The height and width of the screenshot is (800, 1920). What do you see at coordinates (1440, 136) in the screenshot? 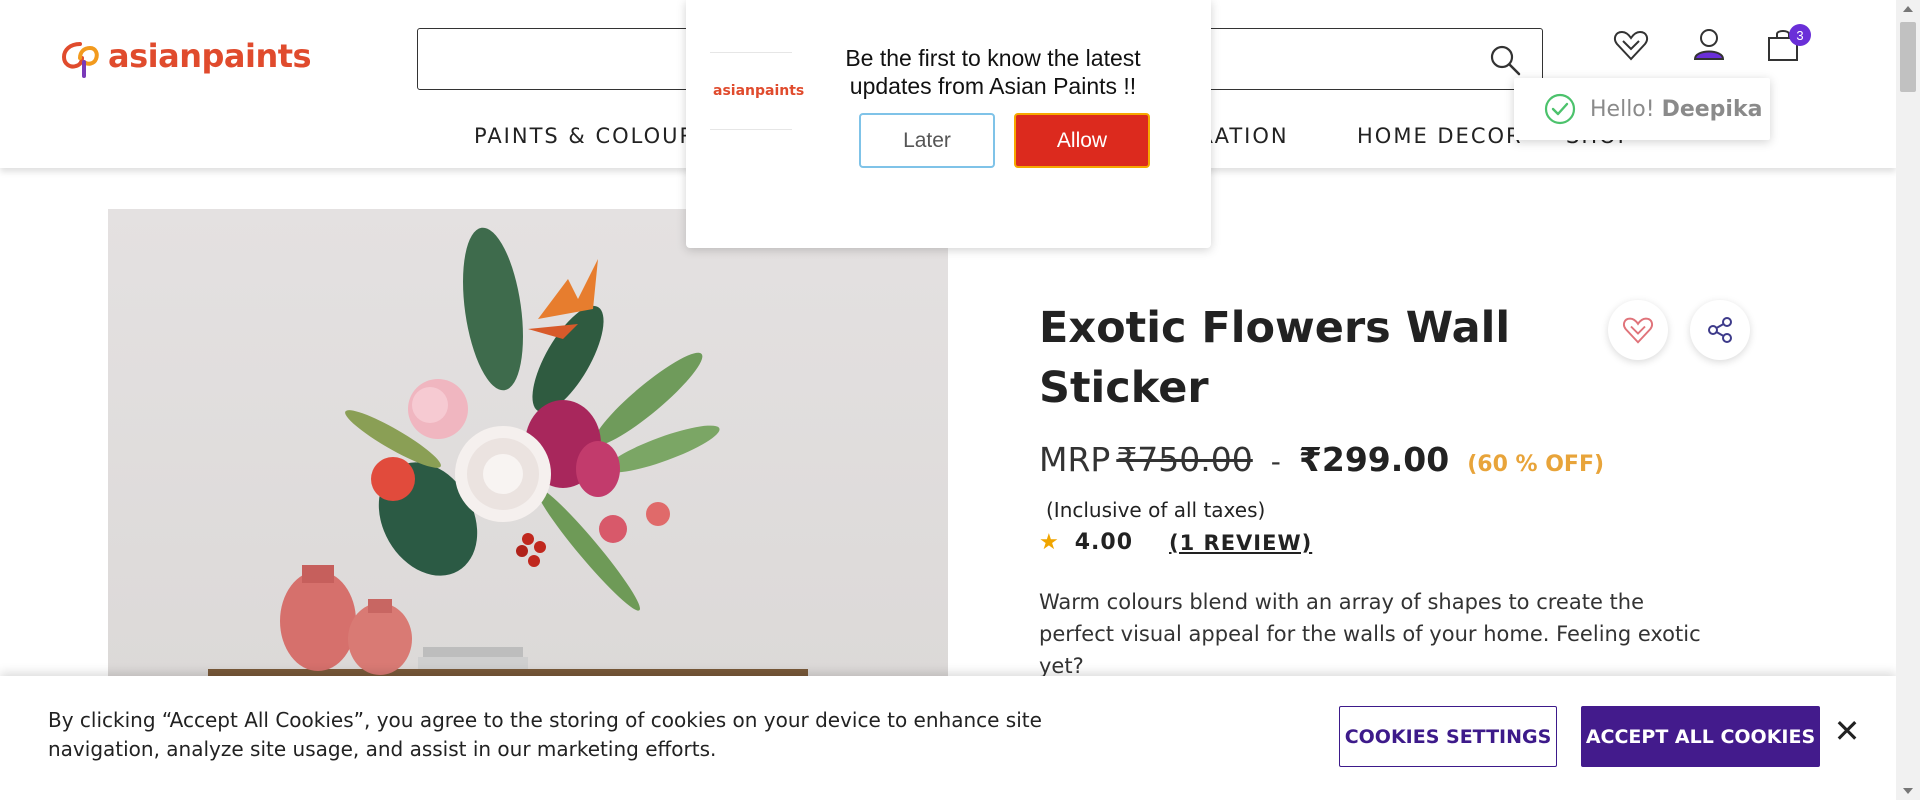
I see `nav-item-home-decor: HOME DECOR` at bounding box center [1440, 136].